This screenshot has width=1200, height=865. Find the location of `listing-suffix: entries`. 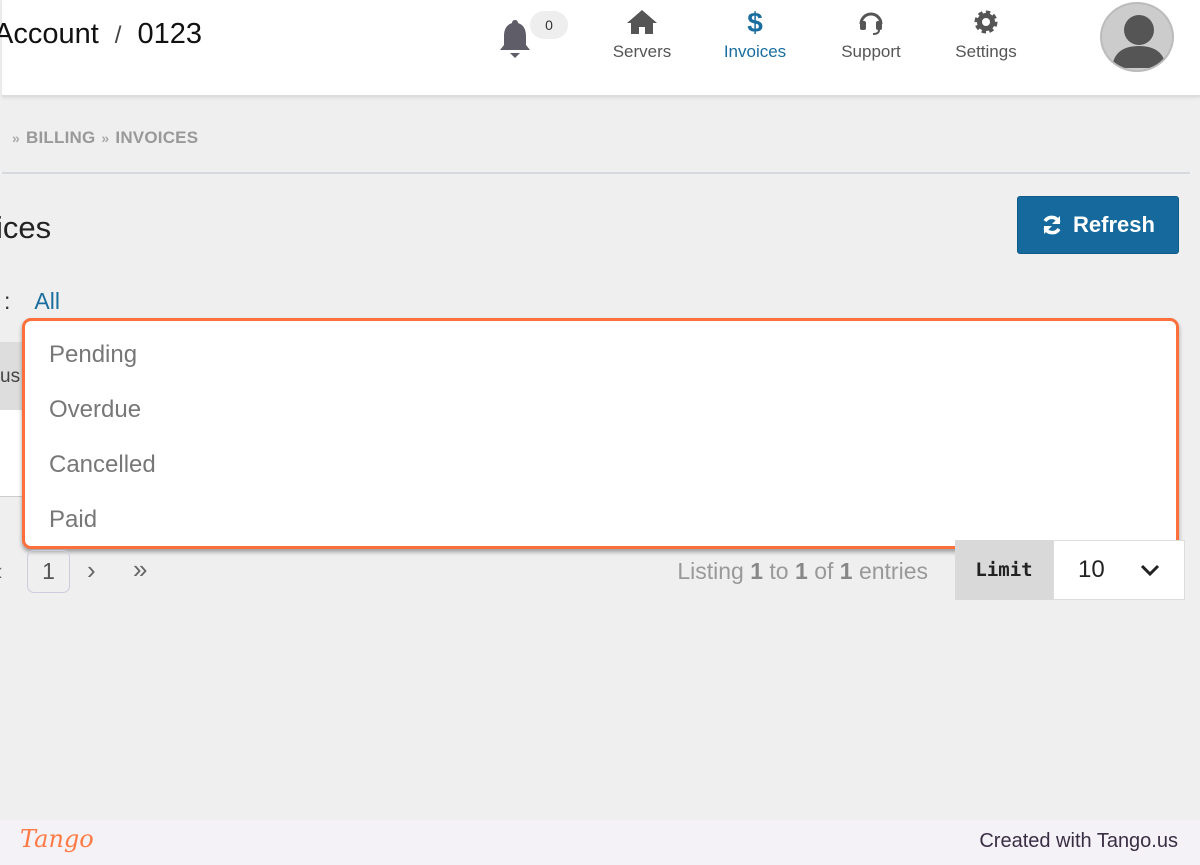

listing-suffix: entries is located at coordinates (893, 571).